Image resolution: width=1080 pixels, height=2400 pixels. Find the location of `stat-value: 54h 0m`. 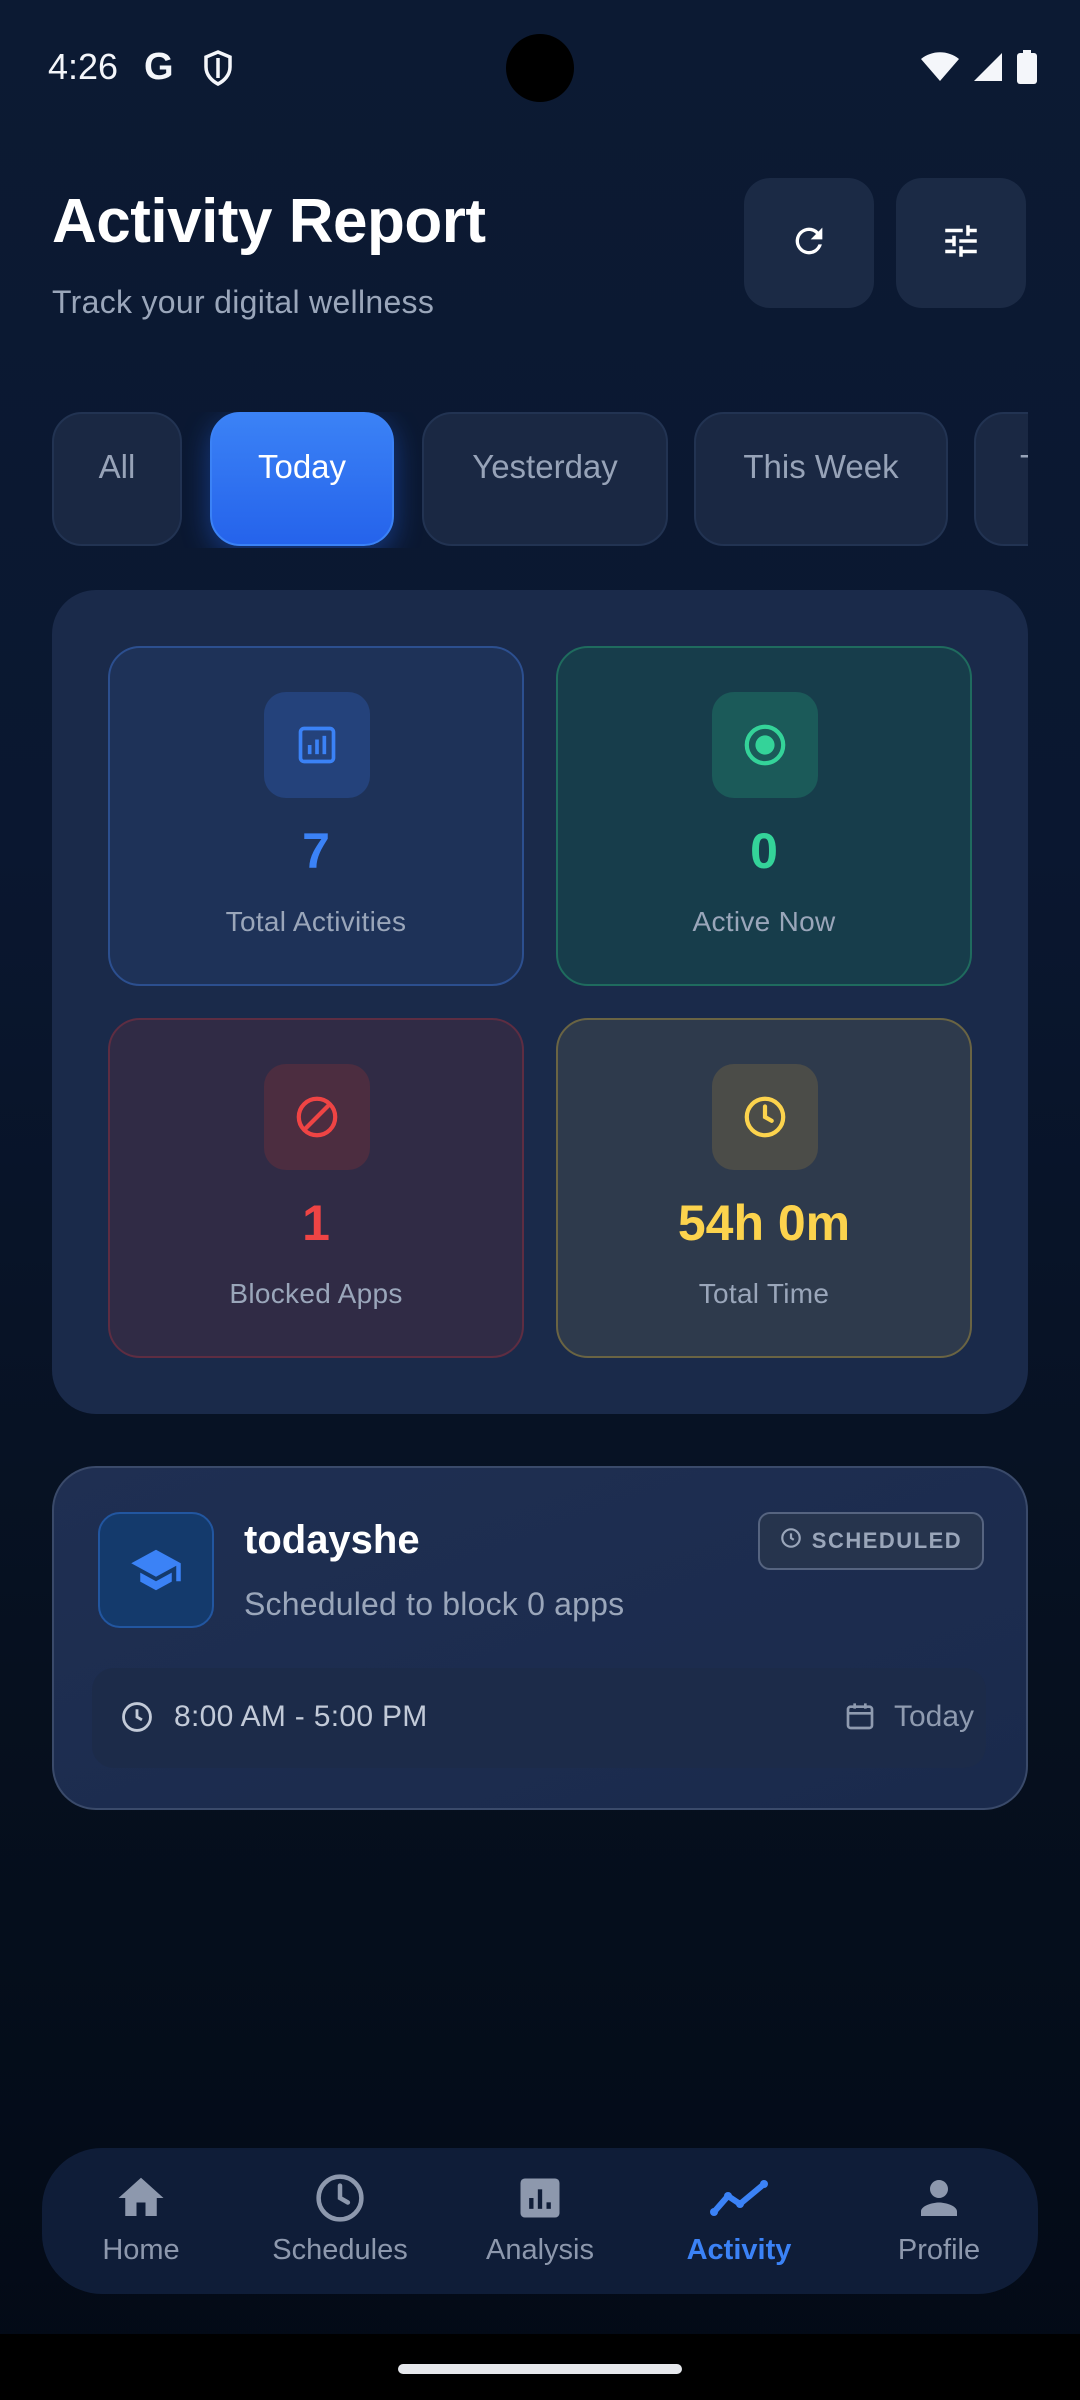

stat-value: 54h 0m is located at coordinates (764, 1223).